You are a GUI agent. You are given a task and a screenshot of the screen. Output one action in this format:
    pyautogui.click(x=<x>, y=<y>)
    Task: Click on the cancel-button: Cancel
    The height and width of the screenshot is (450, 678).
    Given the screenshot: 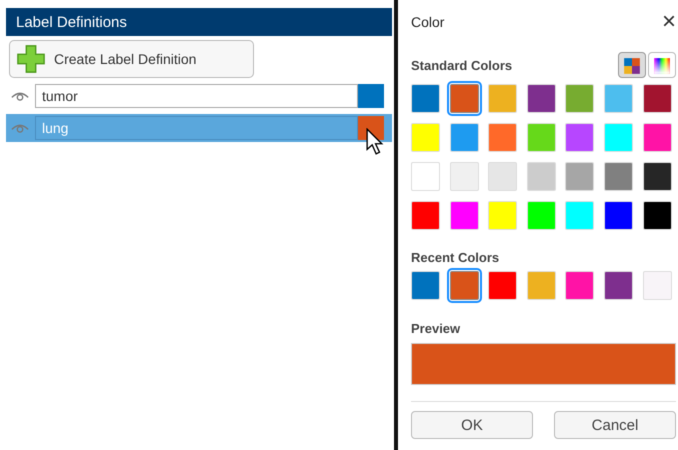 What is the action you would take?
    pyautogui.click(x=615, y=425)
    